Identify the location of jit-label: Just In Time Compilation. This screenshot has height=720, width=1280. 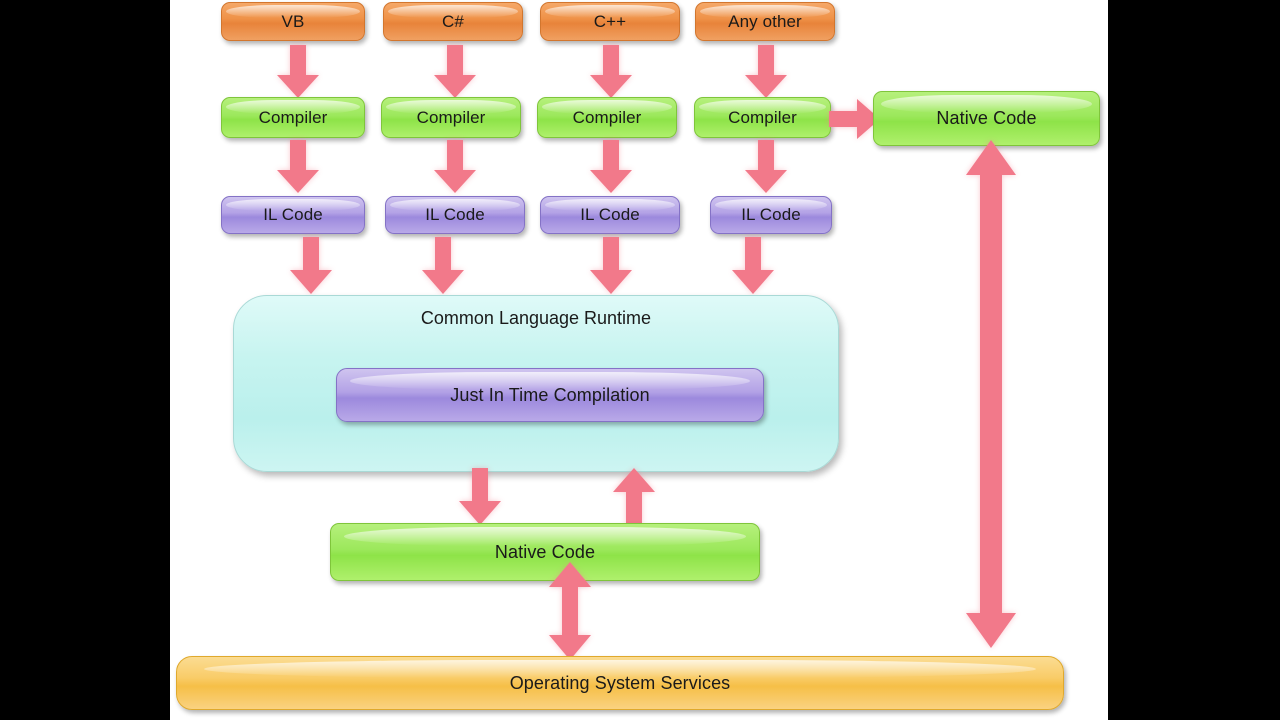
(550, 394).